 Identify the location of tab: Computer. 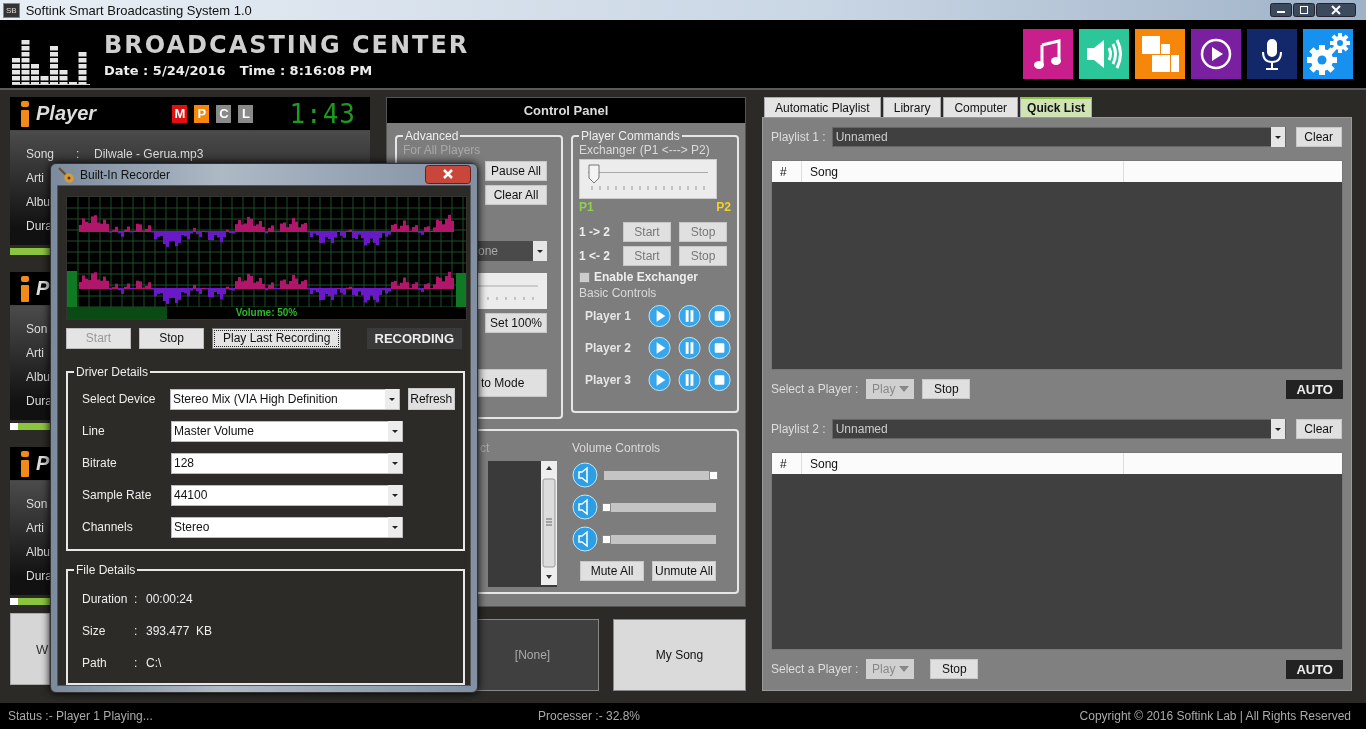
(981, 107).